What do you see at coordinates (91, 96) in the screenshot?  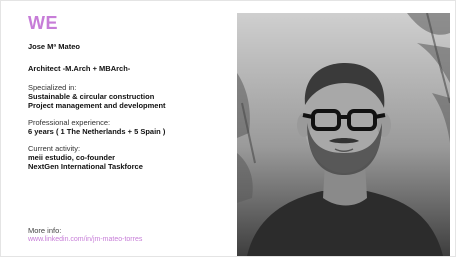 I see `specialized-item: Sustainable & circular construction` at bounding box center [91, 96].